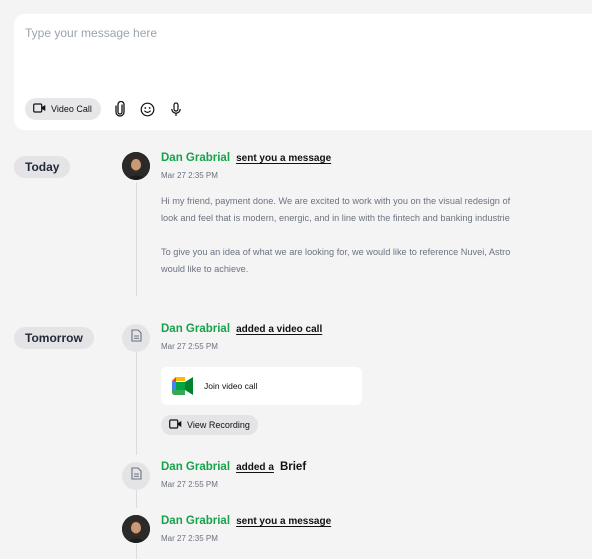 Image resolution: width=592 pixels, height=559 pixels. Describe the element at coordinates (105, 109) in the screenshot. I see `composer-toolbar: Video Call` at that location.